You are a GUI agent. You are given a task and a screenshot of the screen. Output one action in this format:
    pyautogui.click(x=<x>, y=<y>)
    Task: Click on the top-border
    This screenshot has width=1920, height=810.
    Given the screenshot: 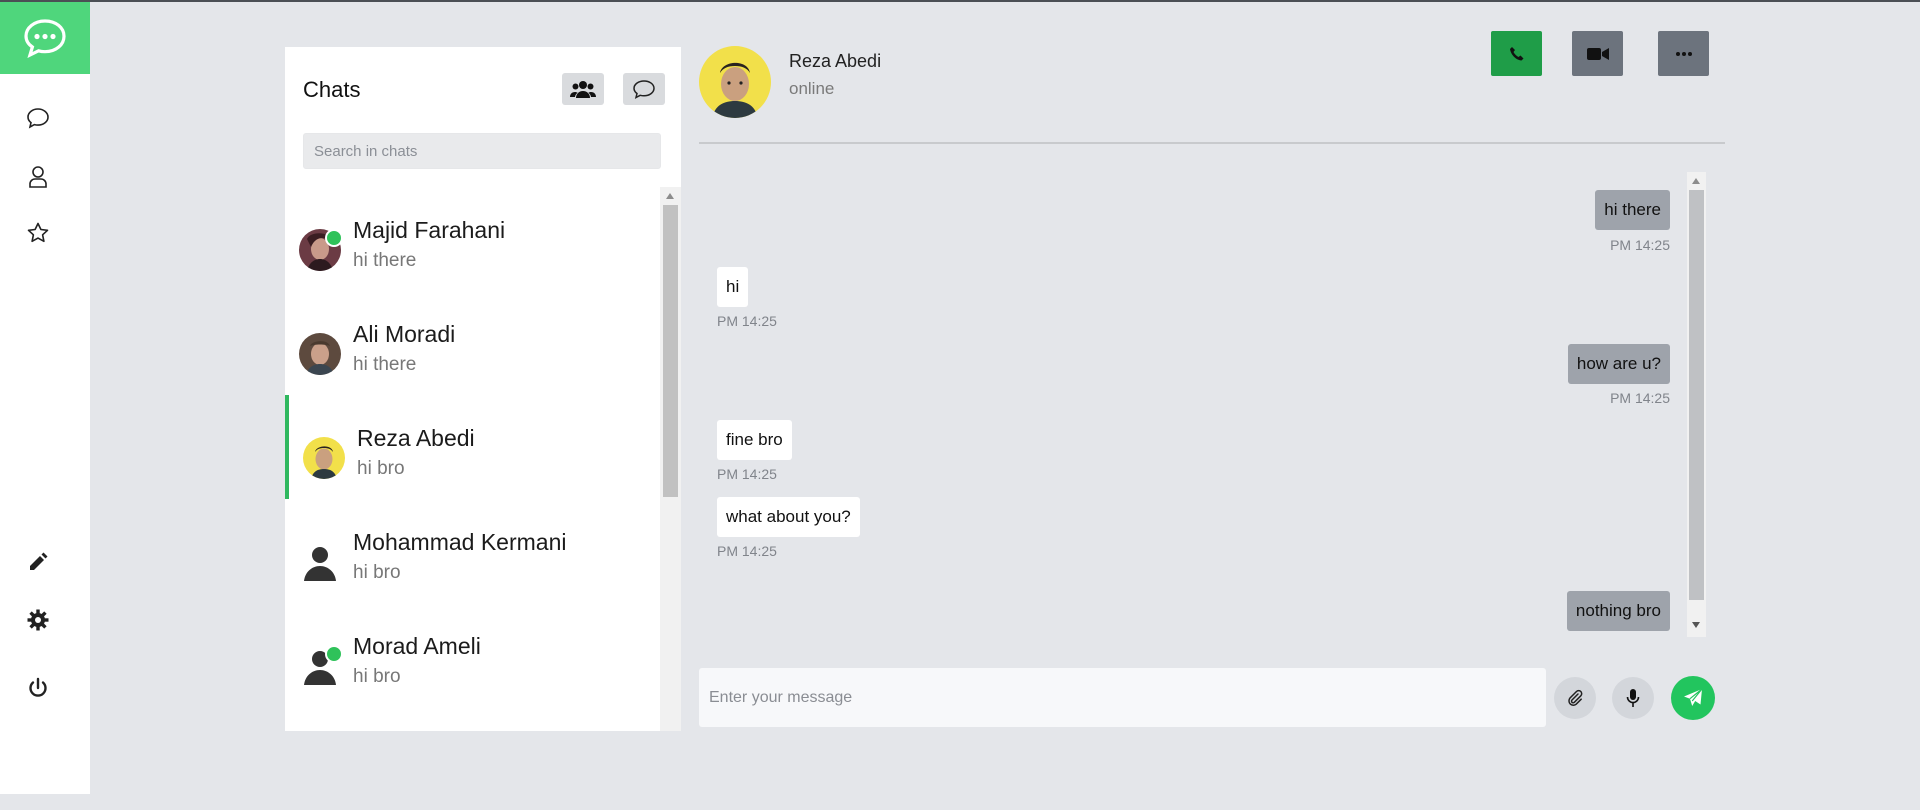 What is the action you would take?
    pyautogui.click(x=960, y=1)
    